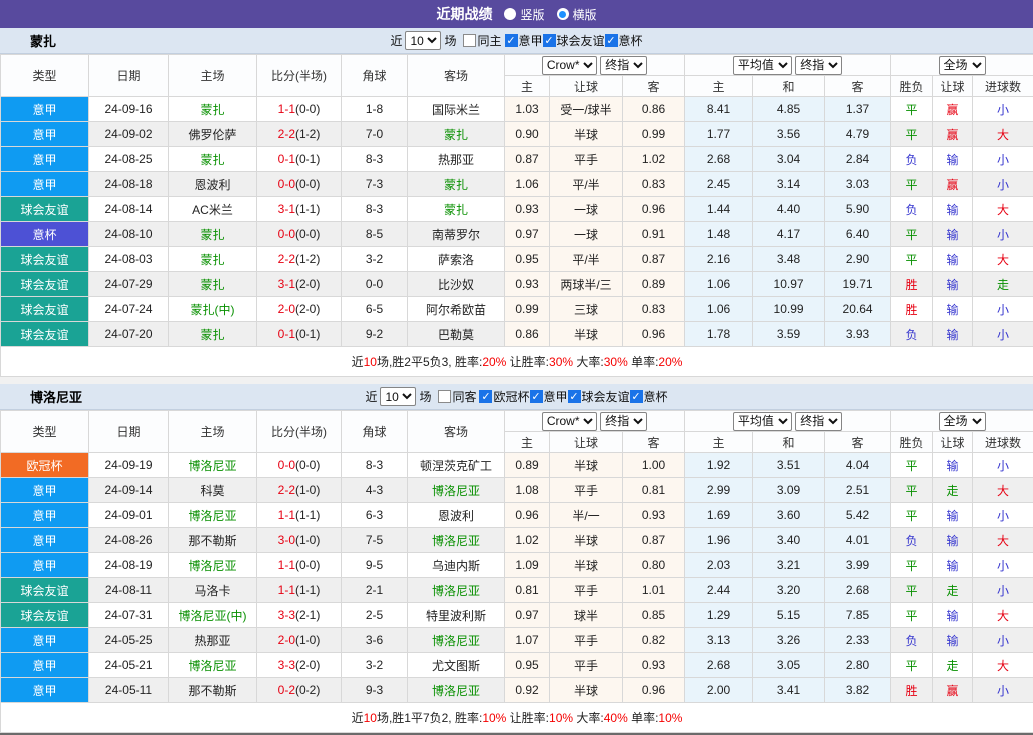 This screenshot has height=735, width=1033. I want to click on home-team: AC米兰, so click(212, 209).